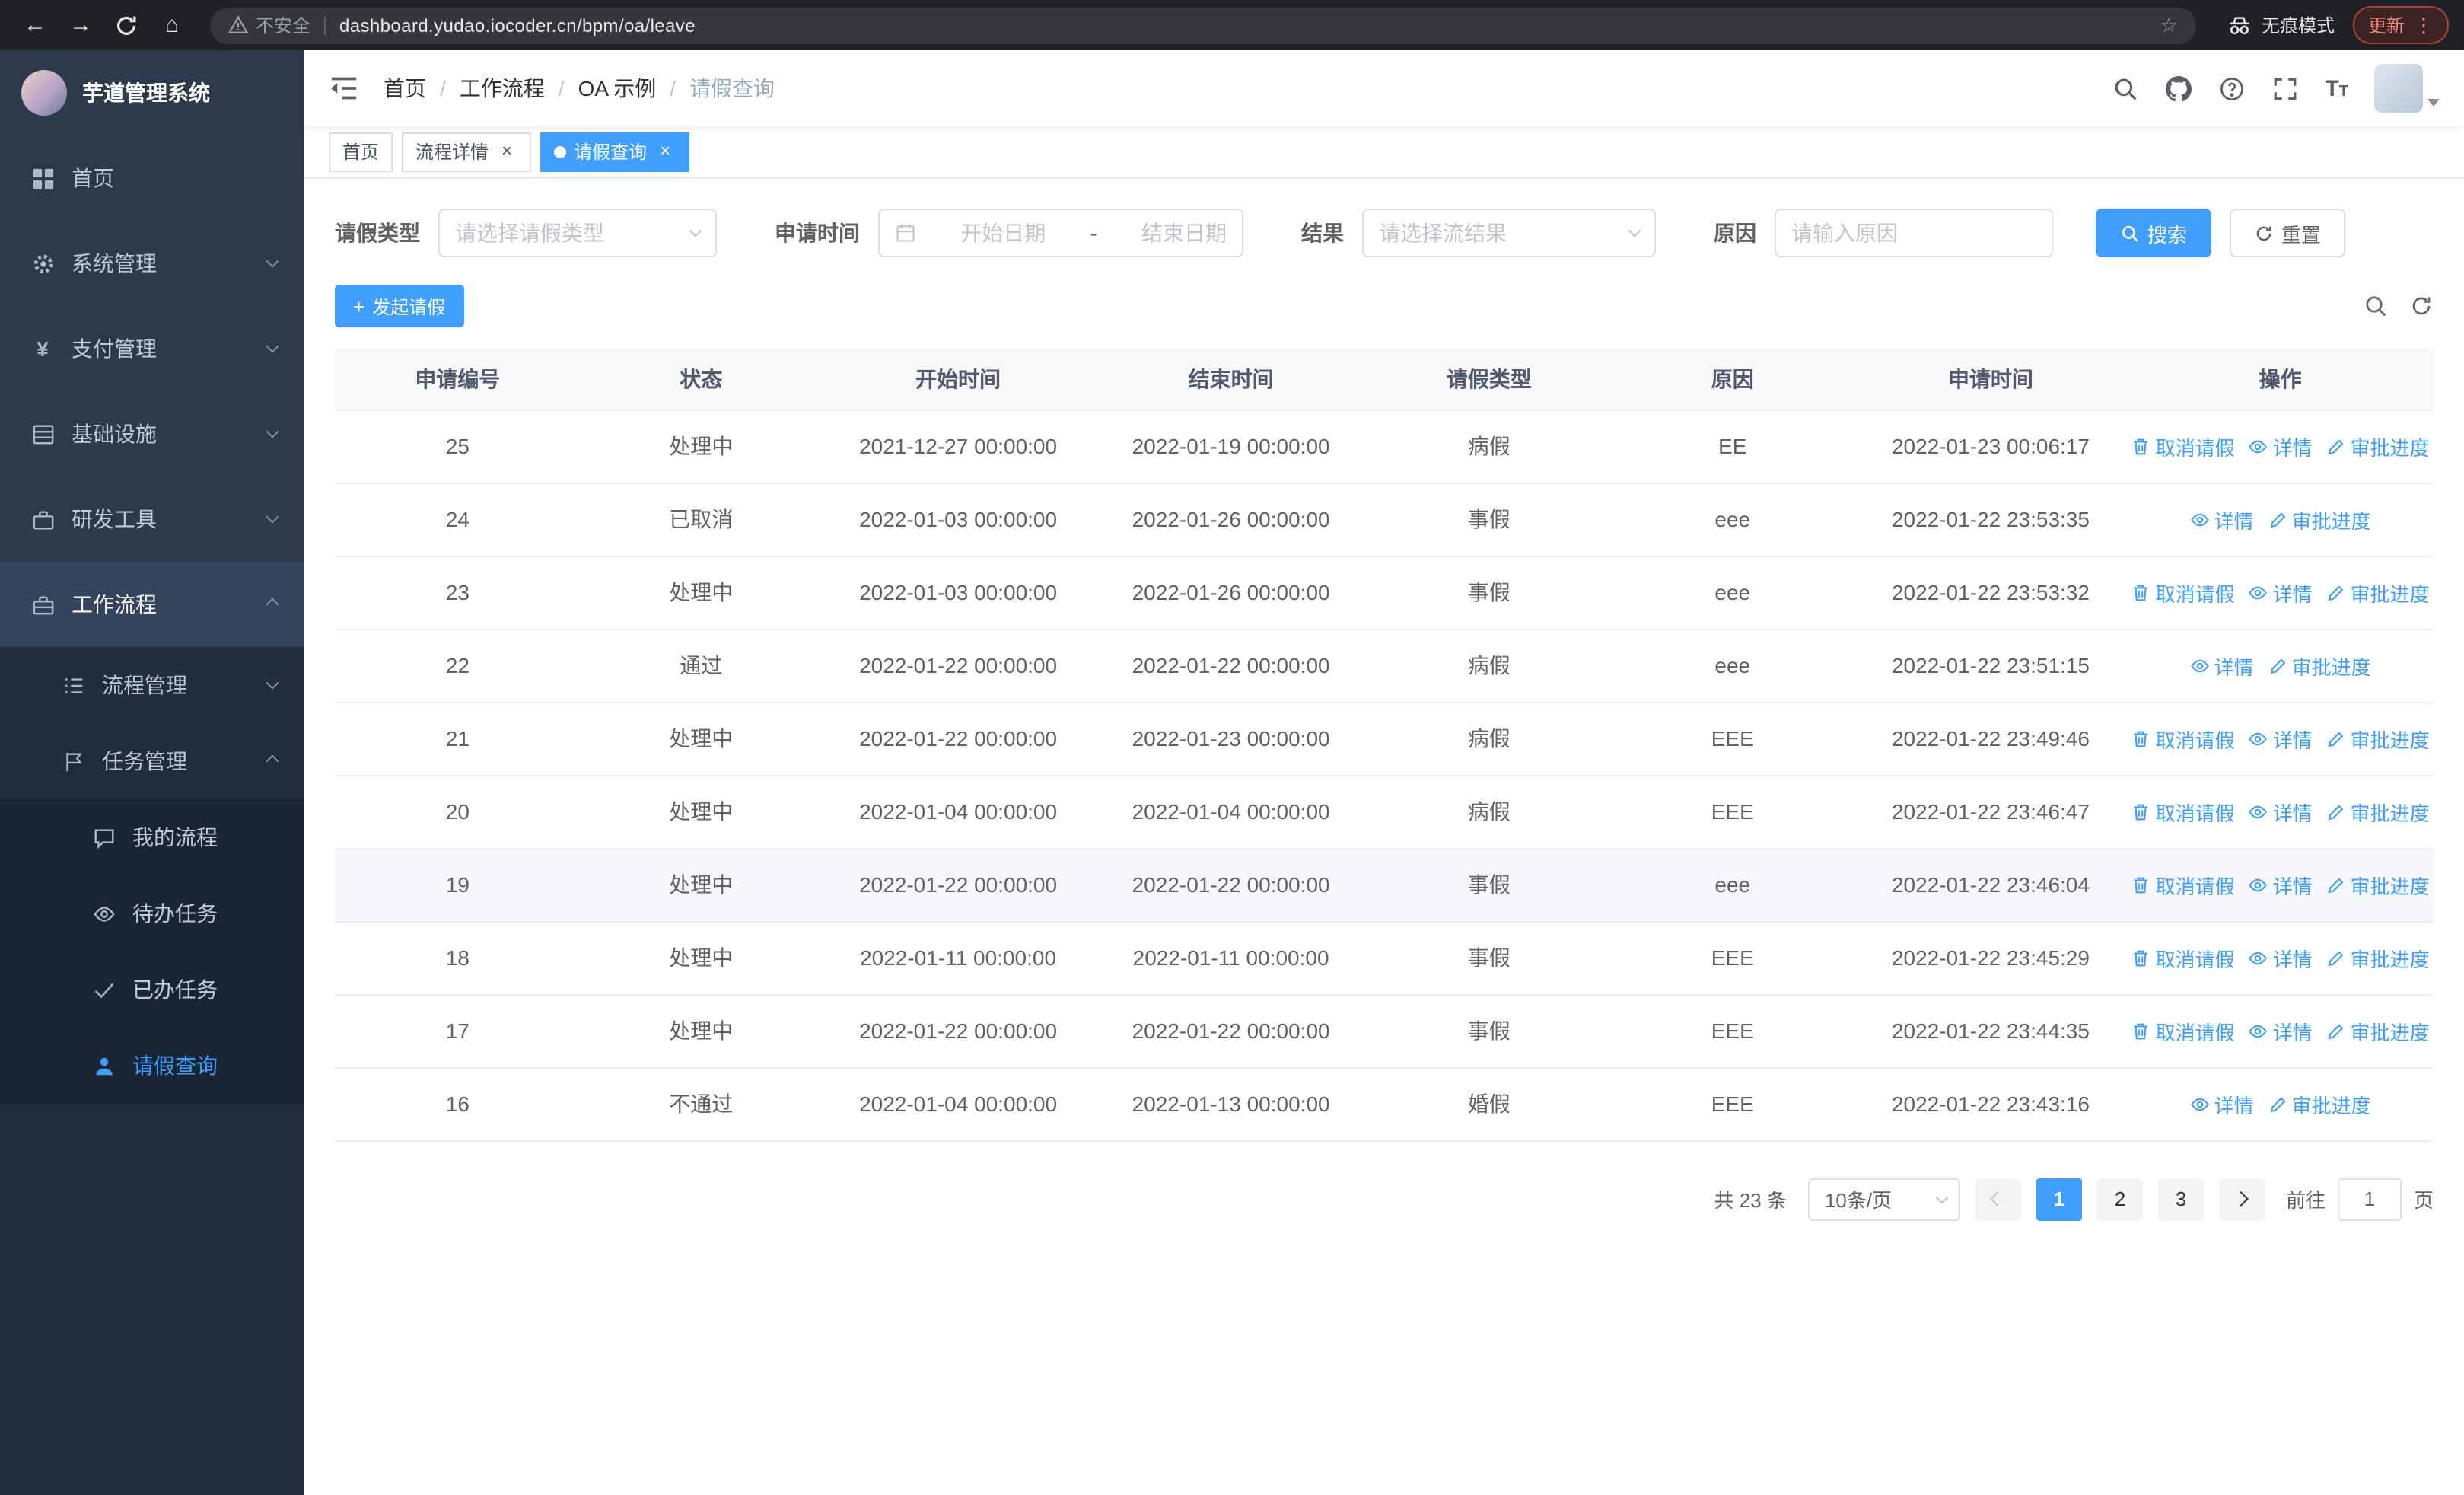 The height and width of the screenshot is (1495, 2464). Describe the element at coordinates (458, 520) in the screenshot. I see `cell-id: 24` at that location.